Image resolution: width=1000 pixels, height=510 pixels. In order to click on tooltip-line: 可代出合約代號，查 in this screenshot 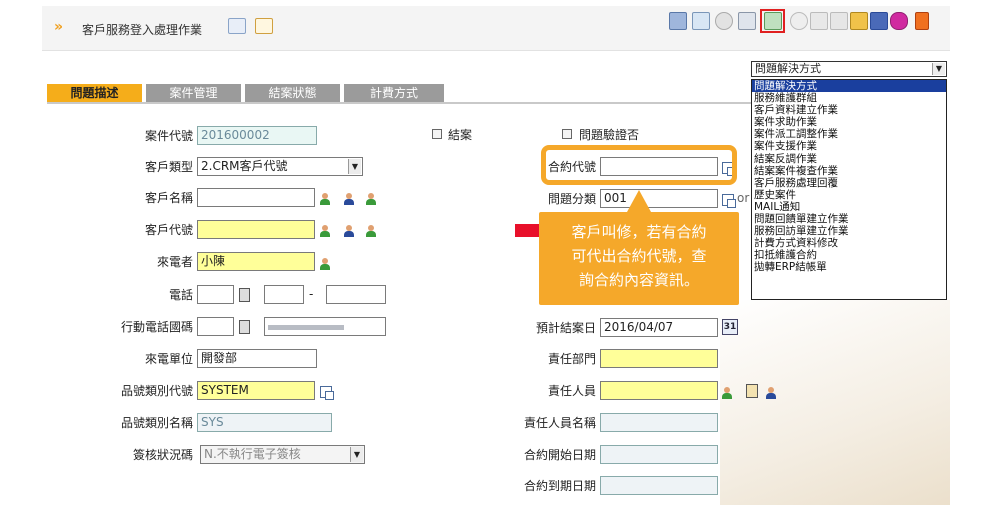, I will do `click(639, 256)`.